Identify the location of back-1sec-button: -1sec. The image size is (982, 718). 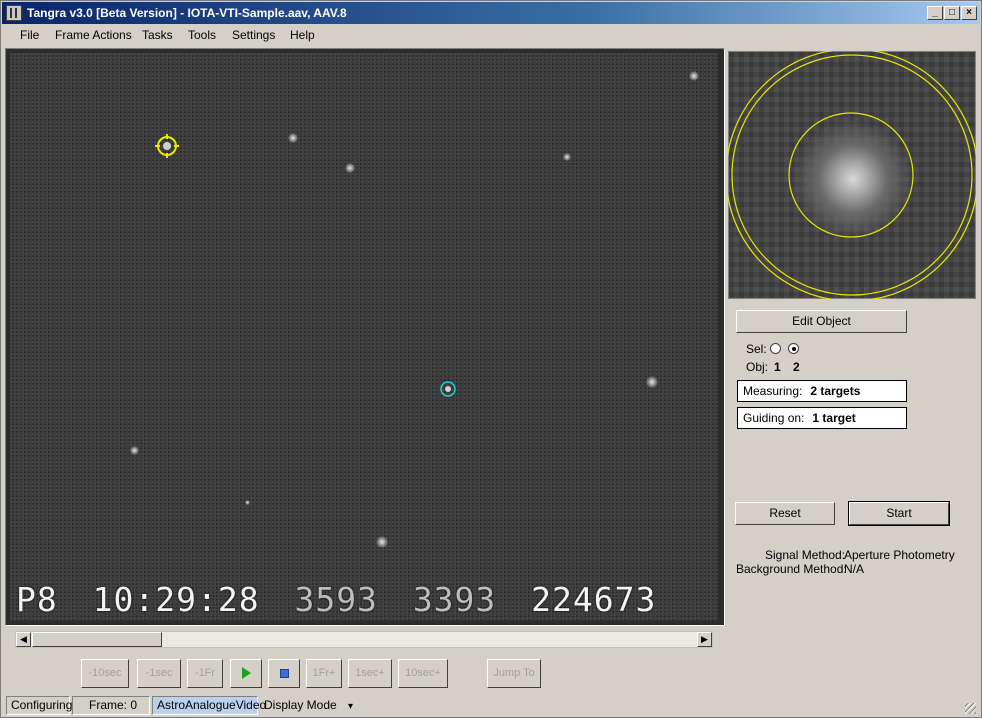
(159, 673).